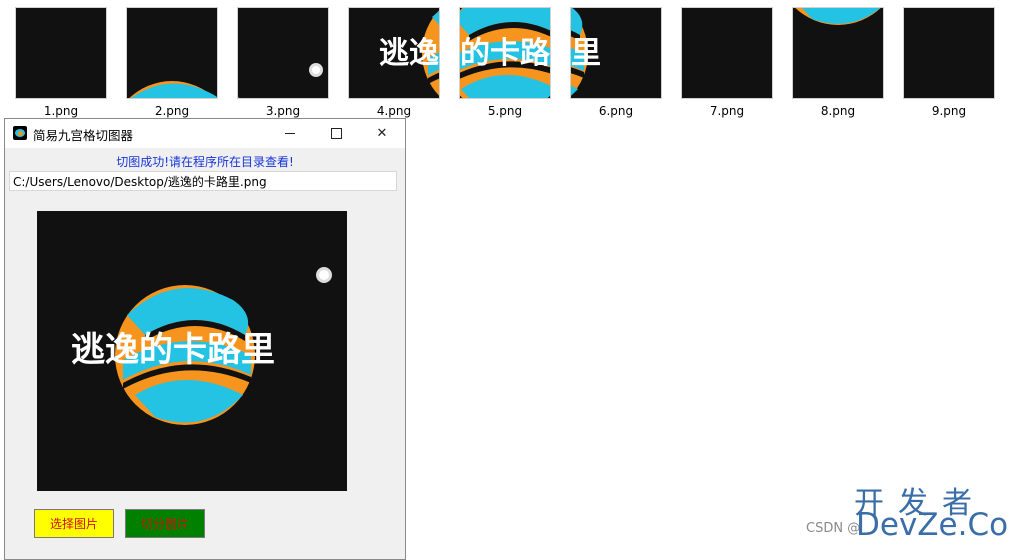  What do you see at coordinates (61, 111) in the screenshot?
I see `thumbnail-label-1: 1.png` at bounding box center [61, 111].